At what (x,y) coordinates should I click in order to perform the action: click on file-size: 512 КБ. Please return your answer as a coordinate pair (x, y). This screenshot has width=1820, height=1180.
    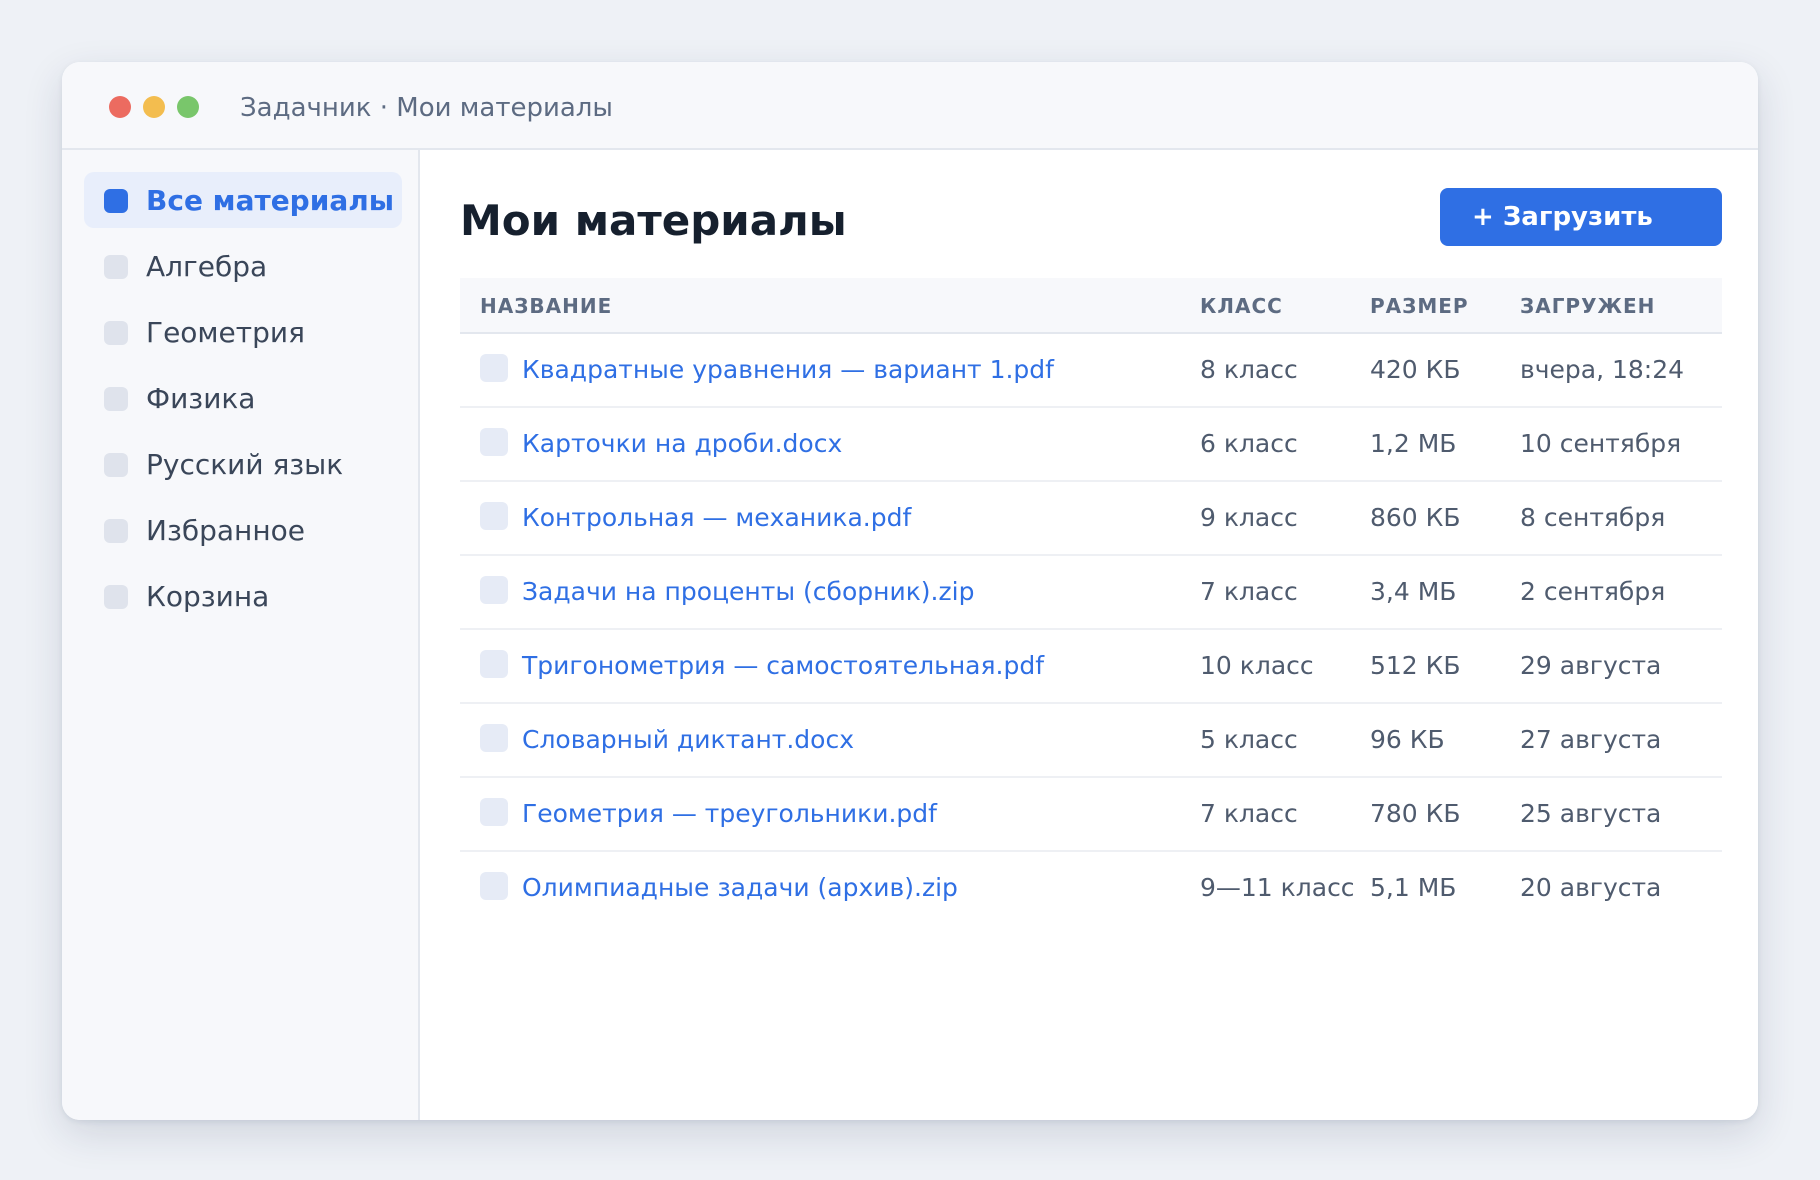
    Looking at the image, I should click on (1415, 665).